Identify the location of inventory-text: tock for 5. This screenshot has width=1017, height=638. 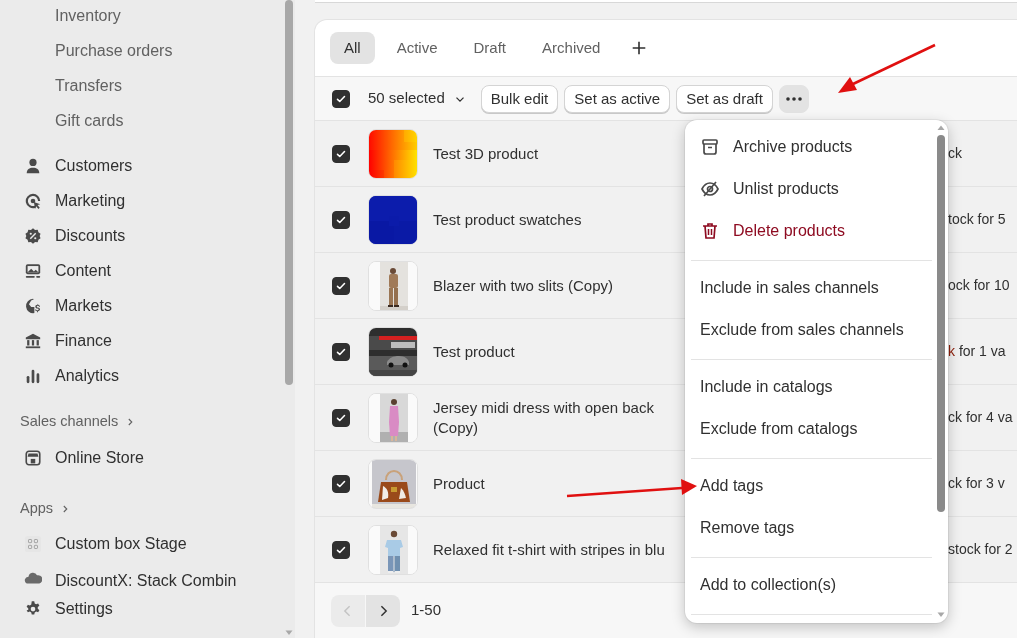
(977, 219).